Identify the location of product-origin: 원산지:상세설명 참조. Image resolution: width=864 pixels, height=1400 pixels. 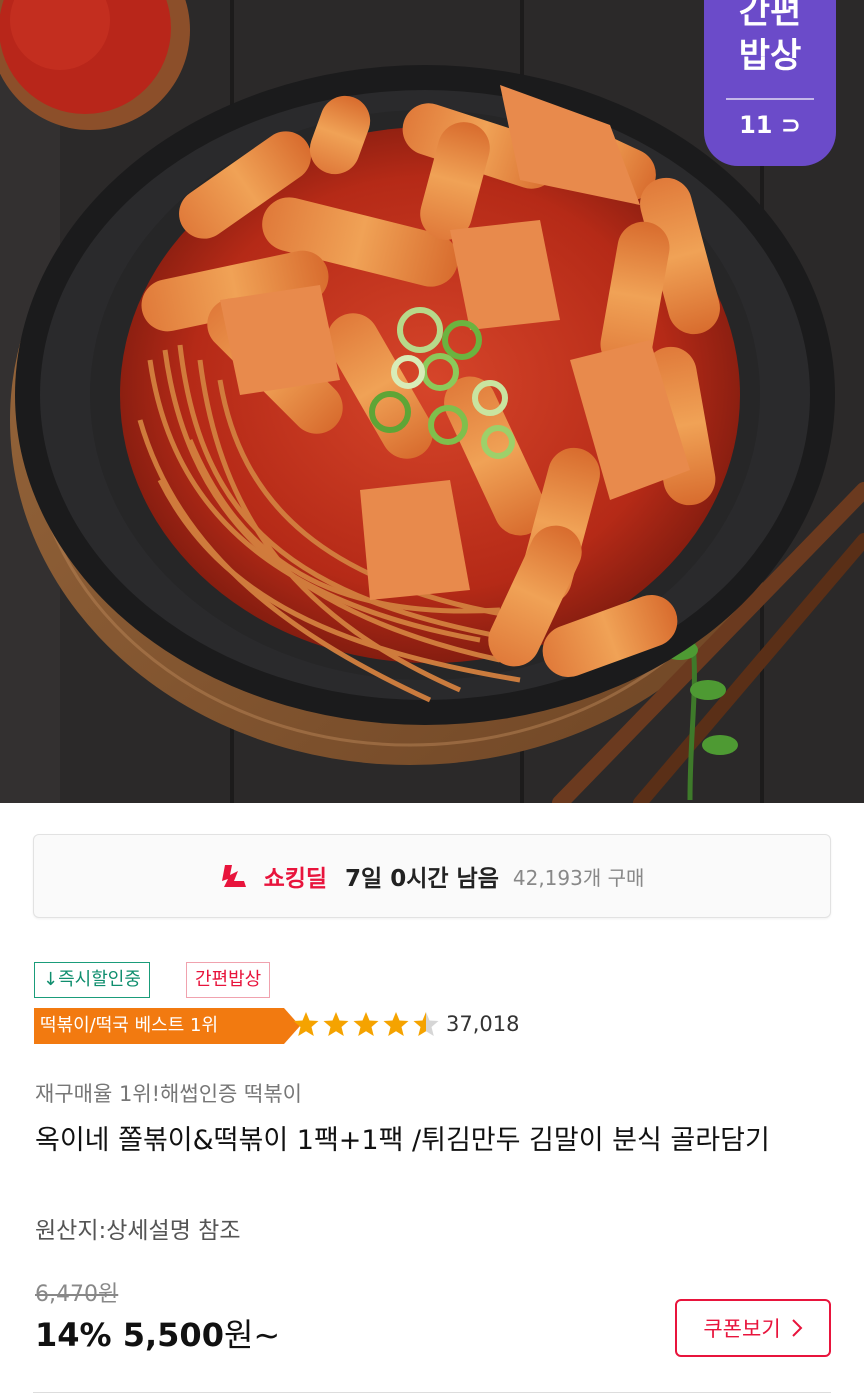
(138, 1231).